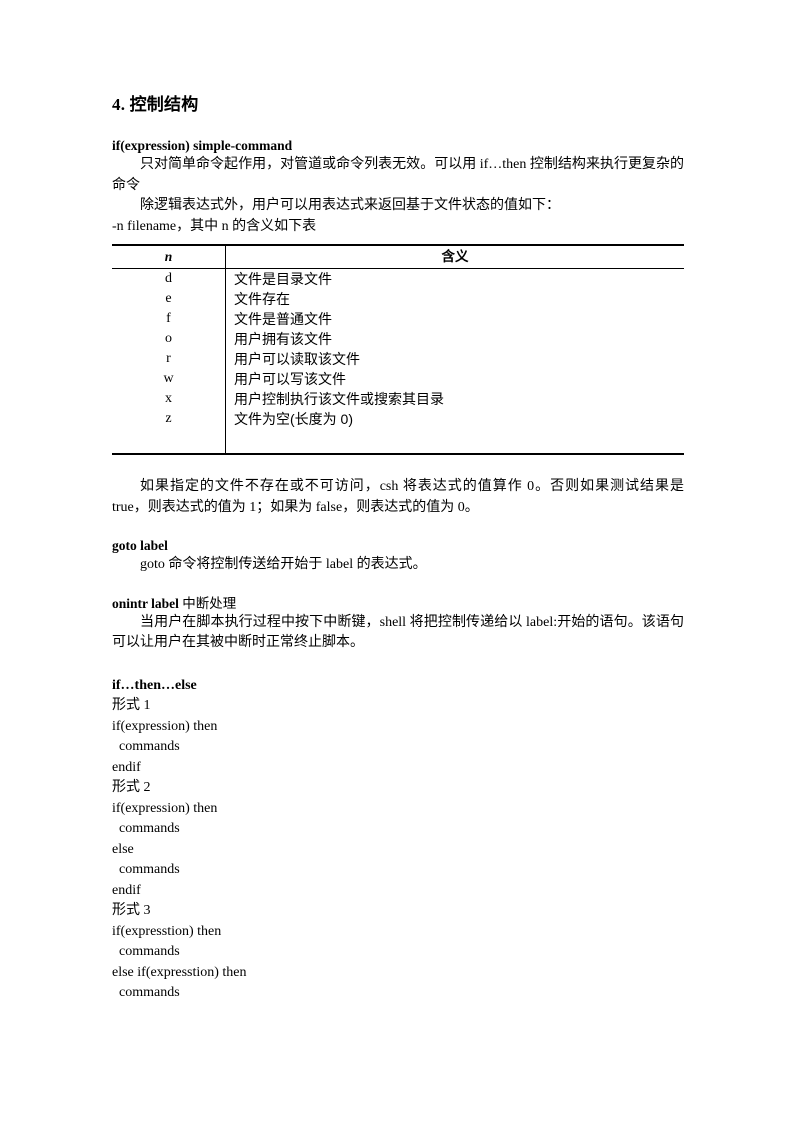  Describe the element at coordinates (454, 278) in the screenshot. I see `cell-meaning: 文件是目录文件` at that location.